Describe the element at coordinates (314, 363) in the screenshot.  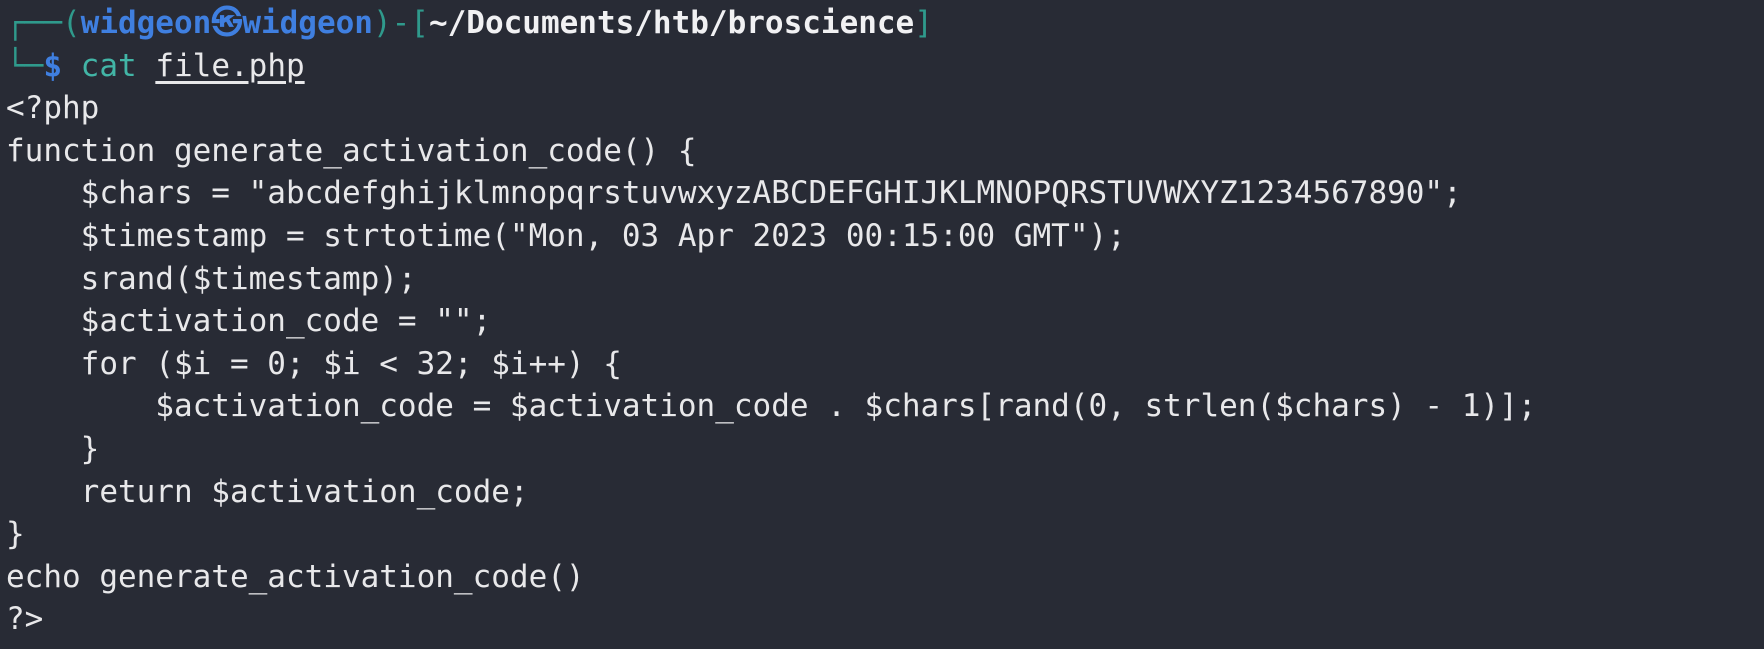
I see `output-line: for ($i = 0; $i < 32; $i++) {` at that location.